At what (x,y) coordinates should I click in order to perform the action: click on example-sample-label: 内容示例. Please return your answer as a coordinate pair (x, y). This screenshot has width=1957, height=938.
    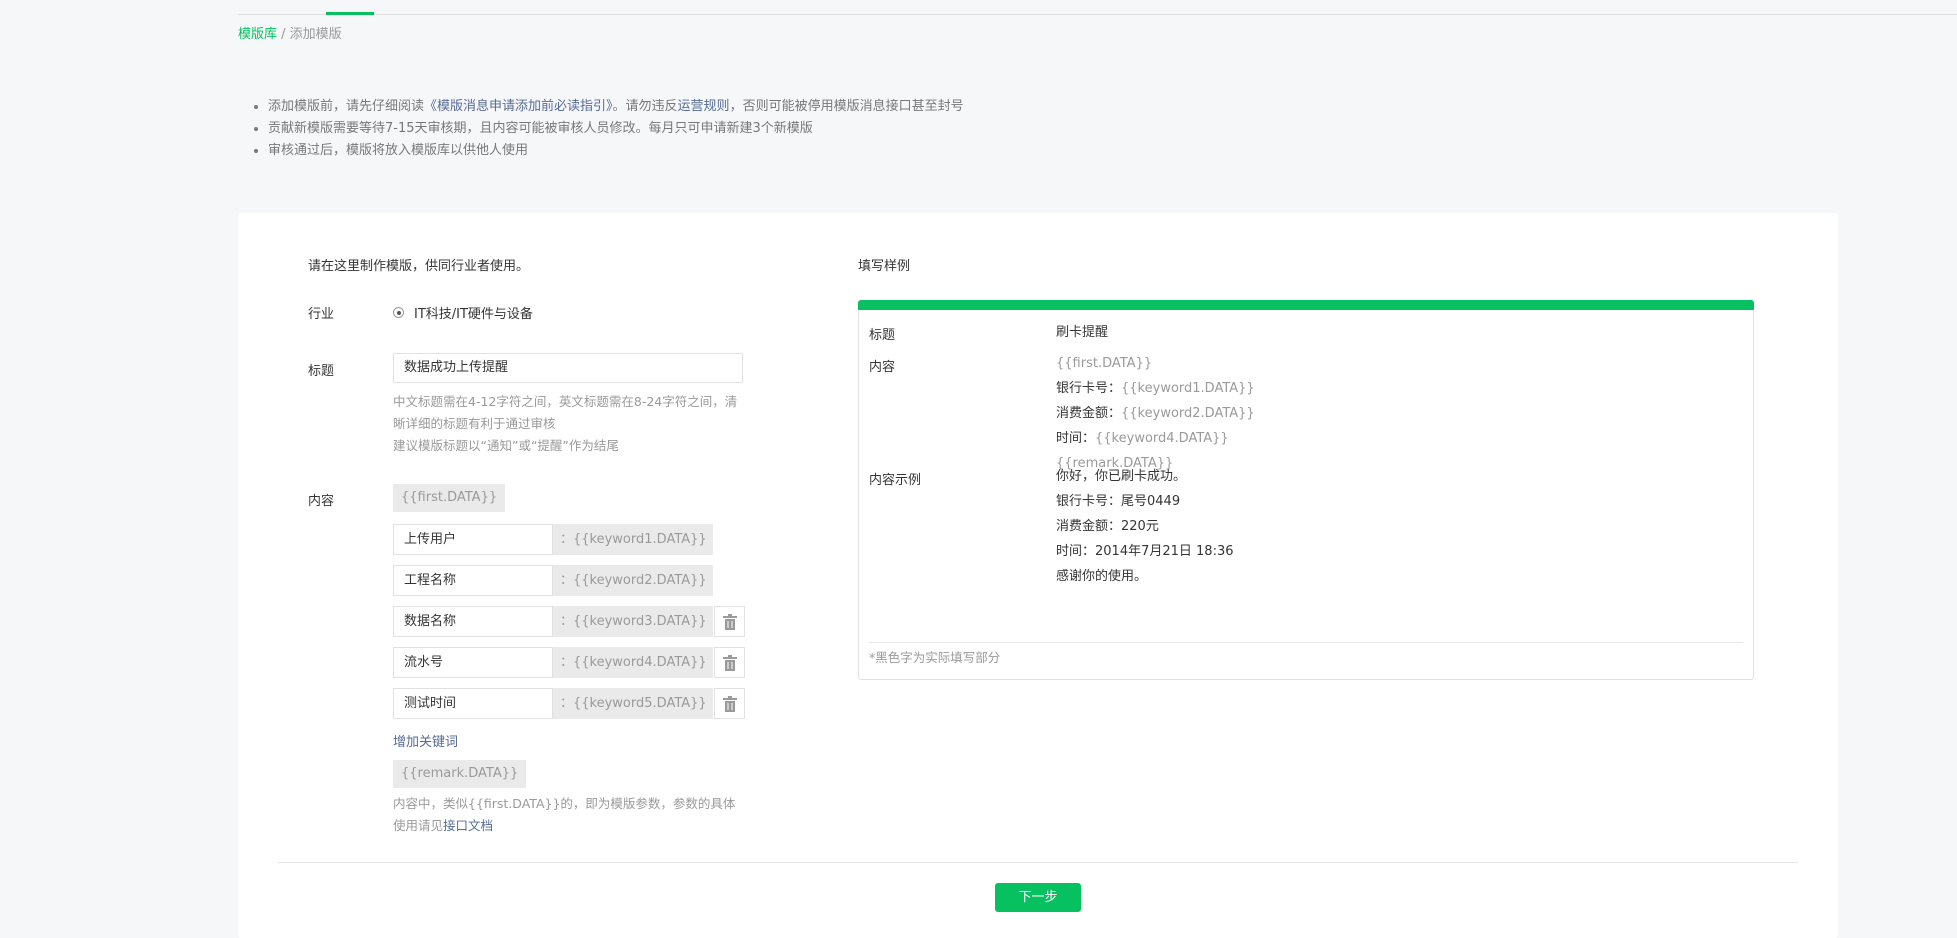
    Looking at the image, I should click on (895, 480).